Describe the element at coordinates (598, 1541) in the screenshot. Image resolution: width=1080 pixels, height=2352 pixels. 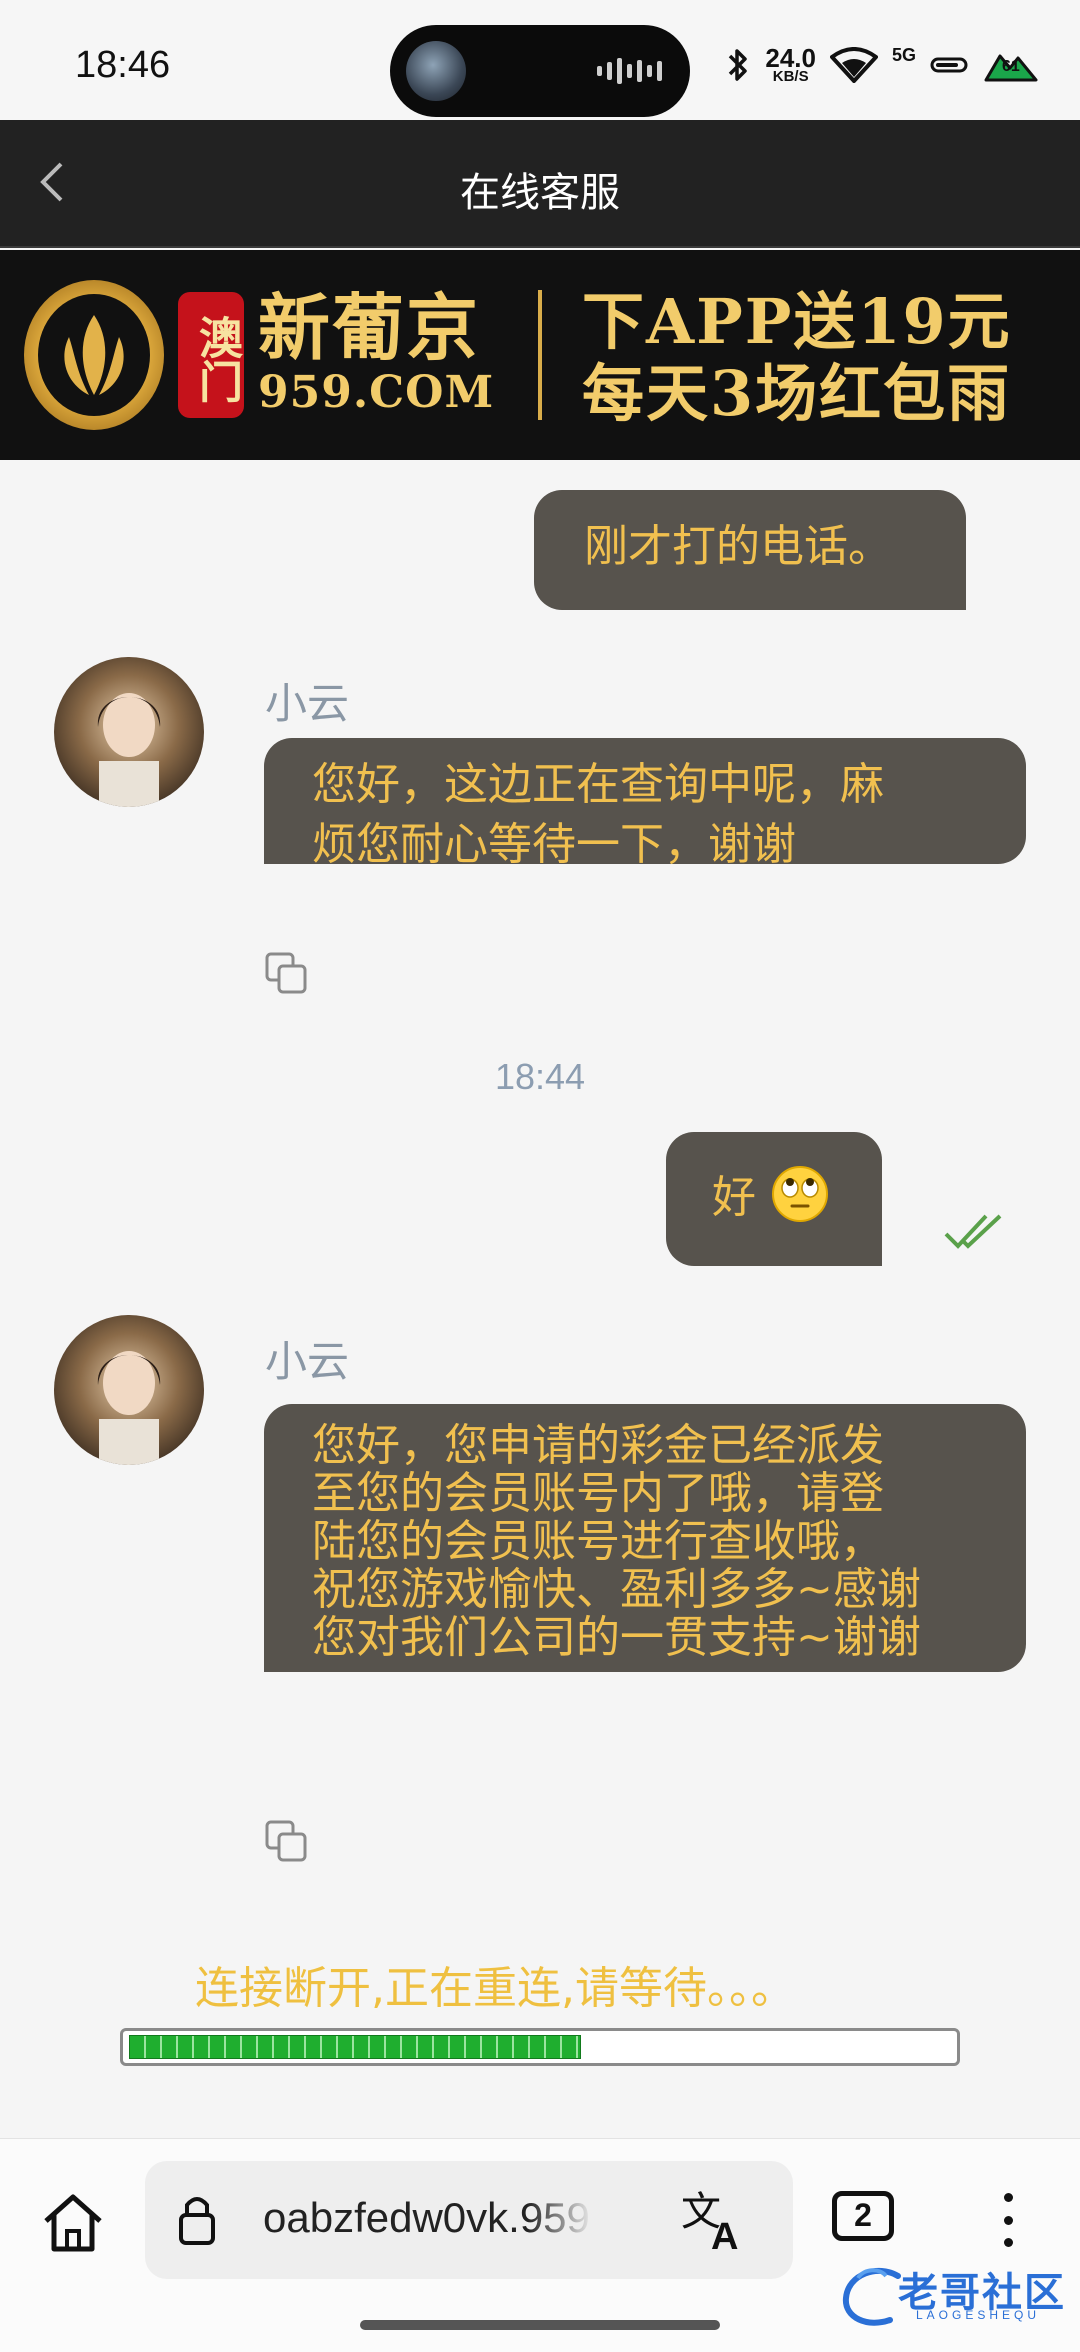
I see `message-line: 陆您的会员账号进行查收哦，` at that location.